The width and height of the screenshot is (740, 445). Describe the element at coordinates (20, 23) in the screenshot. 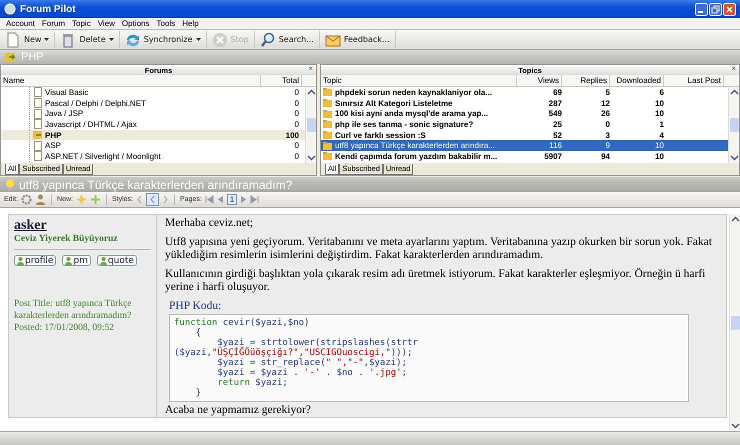

I see `menu-item: Account` at that location.